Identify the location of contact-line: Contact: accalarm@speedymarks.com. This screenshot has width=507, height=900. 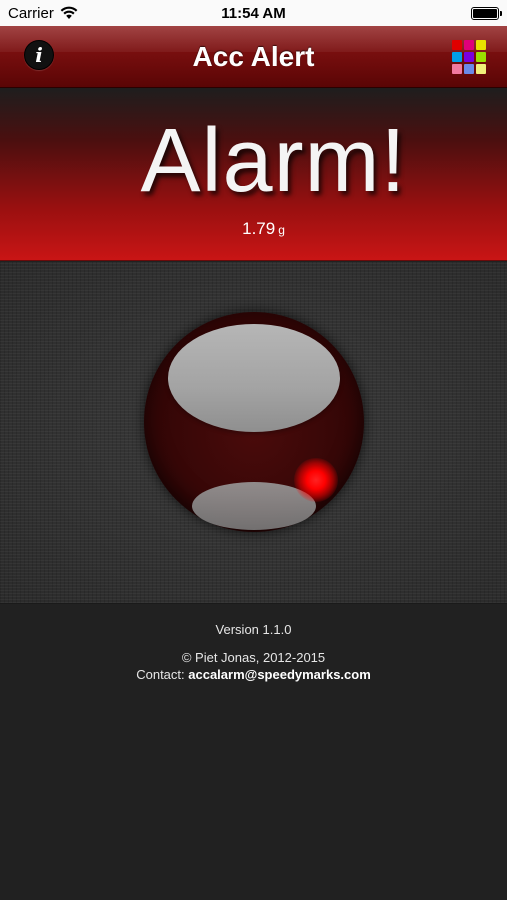
(253, 674).